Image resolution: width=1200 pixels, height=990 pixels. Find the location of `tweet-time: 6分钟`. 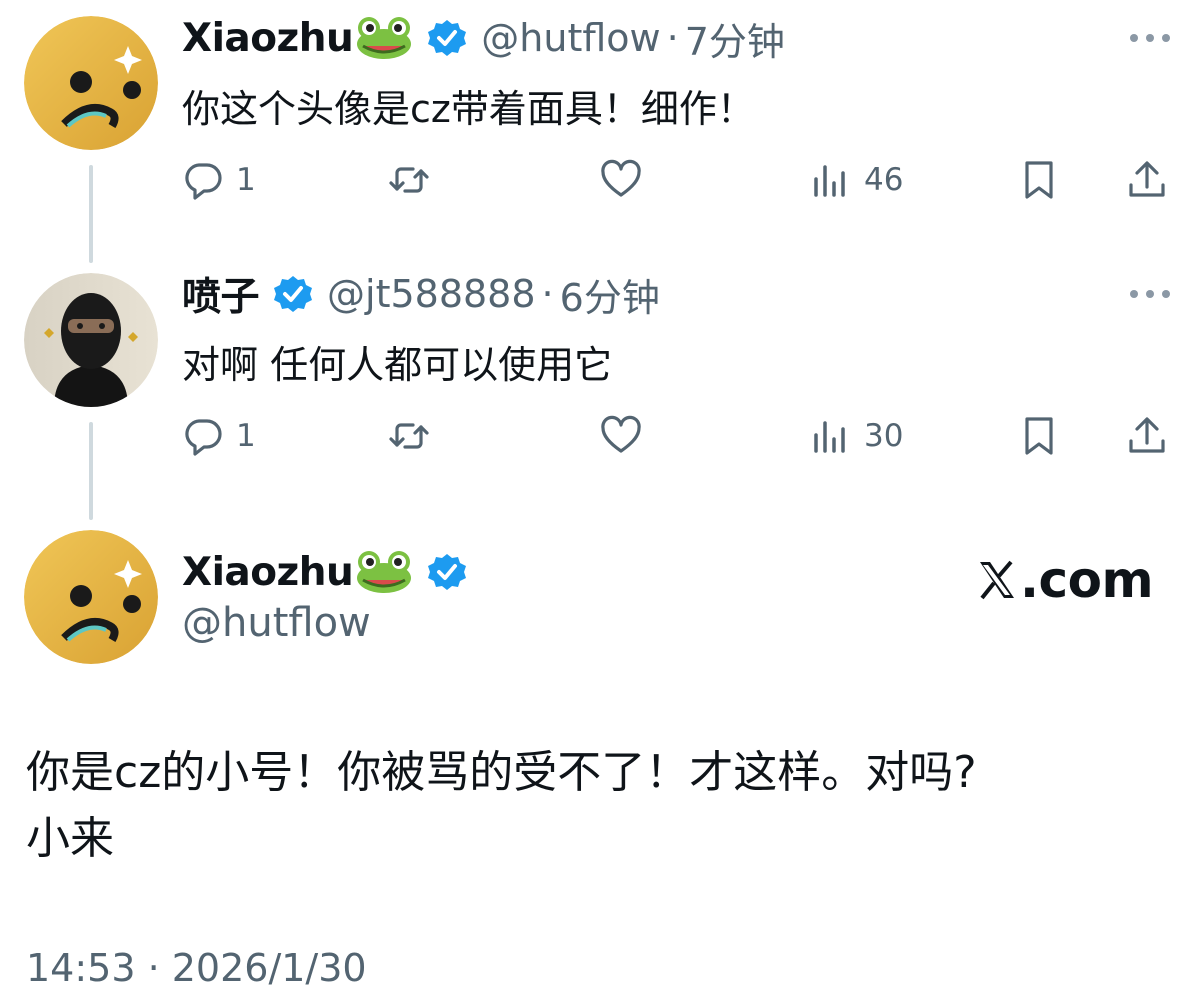

tweet-time: 6分钟 is located at coordinates (610, 294).